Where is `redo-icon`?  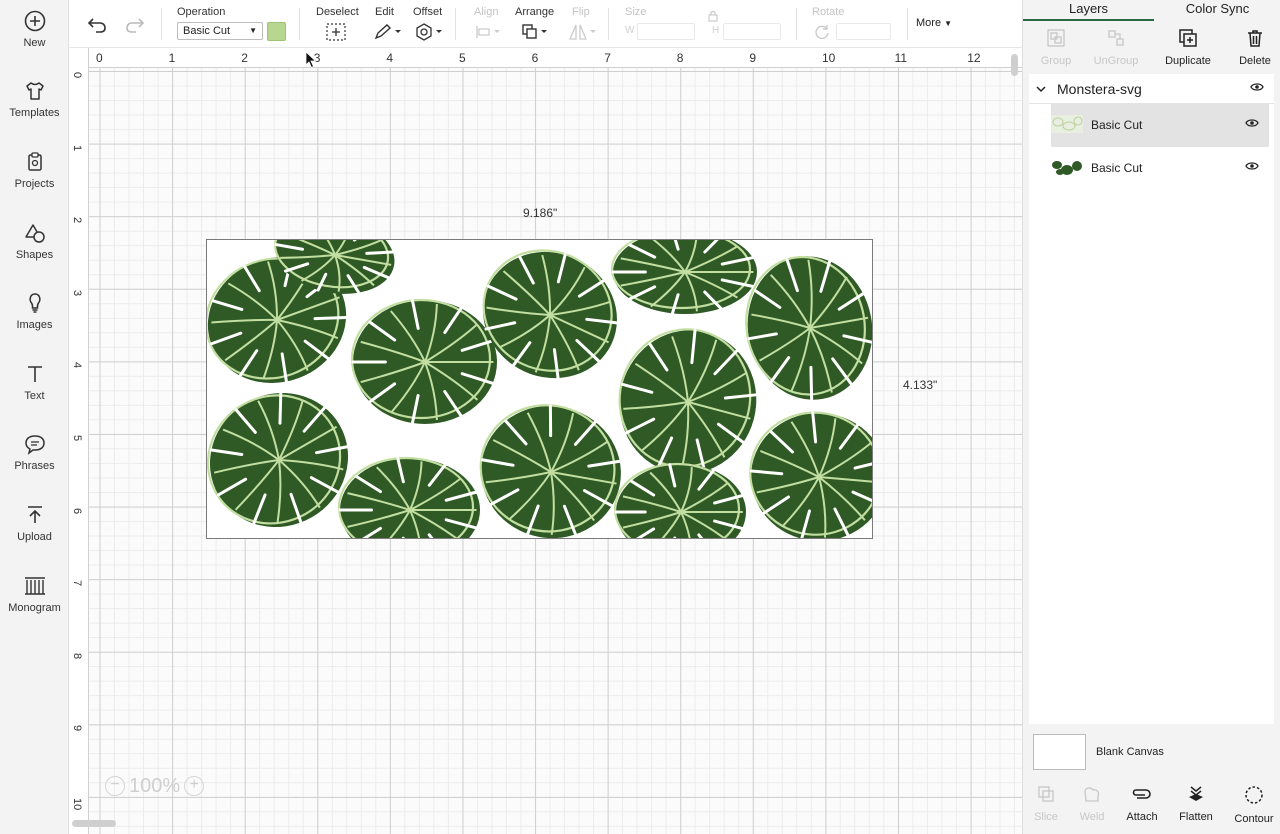
redo-icon is located at coordinates (135, 25).